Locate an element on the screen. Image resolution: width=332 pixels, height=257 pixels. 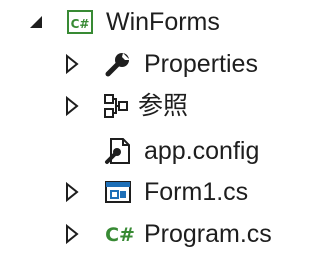
references-icon is located at coordinates (116, 106).